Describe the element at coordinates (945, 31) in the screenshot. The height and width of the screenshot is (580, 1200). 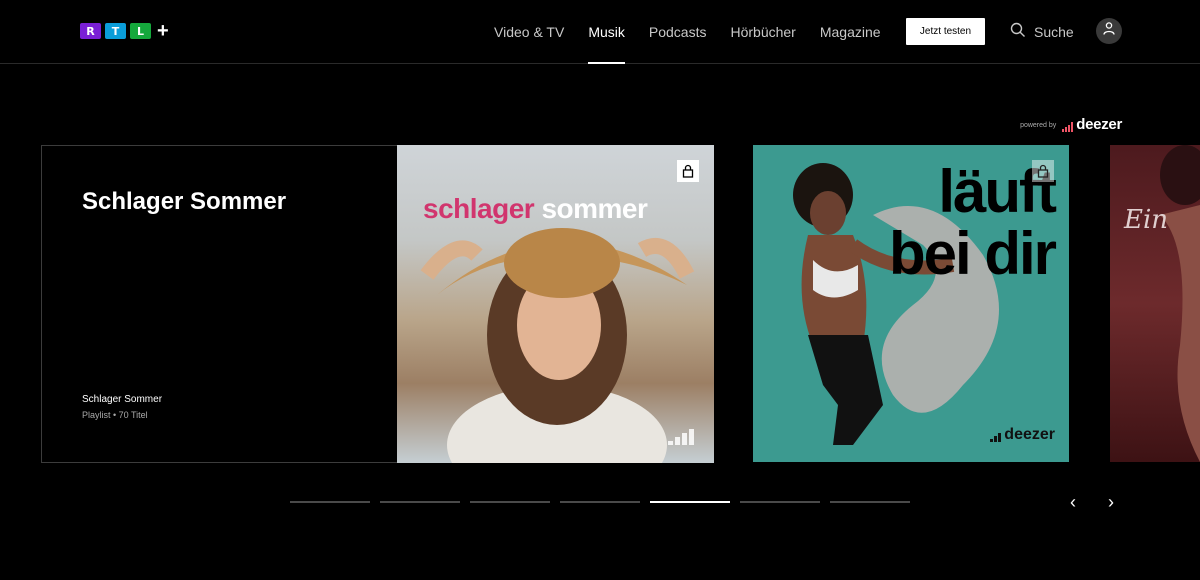
I see `try-now-button: Jetzt testen` at that location.